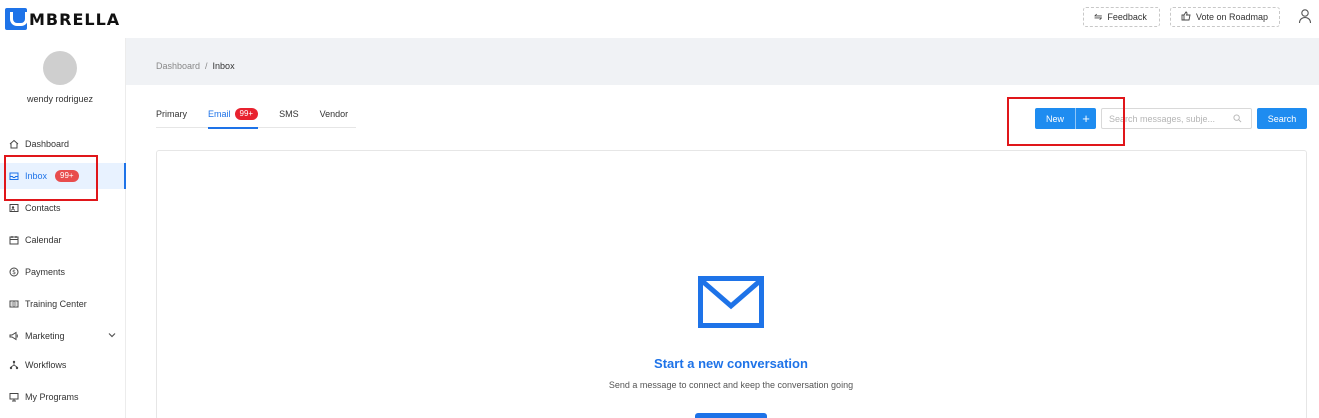  I want to click on avatar, so click(60, 68).